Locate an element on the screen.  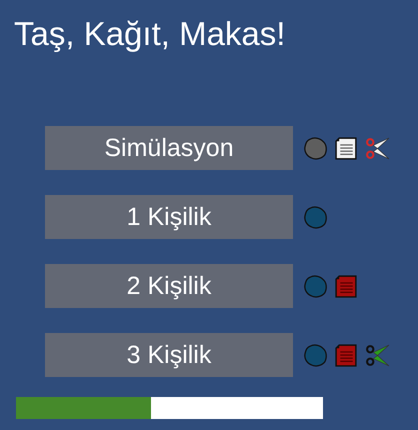
mode-button: 1 Kişilik is located at coordinates (169, 217).